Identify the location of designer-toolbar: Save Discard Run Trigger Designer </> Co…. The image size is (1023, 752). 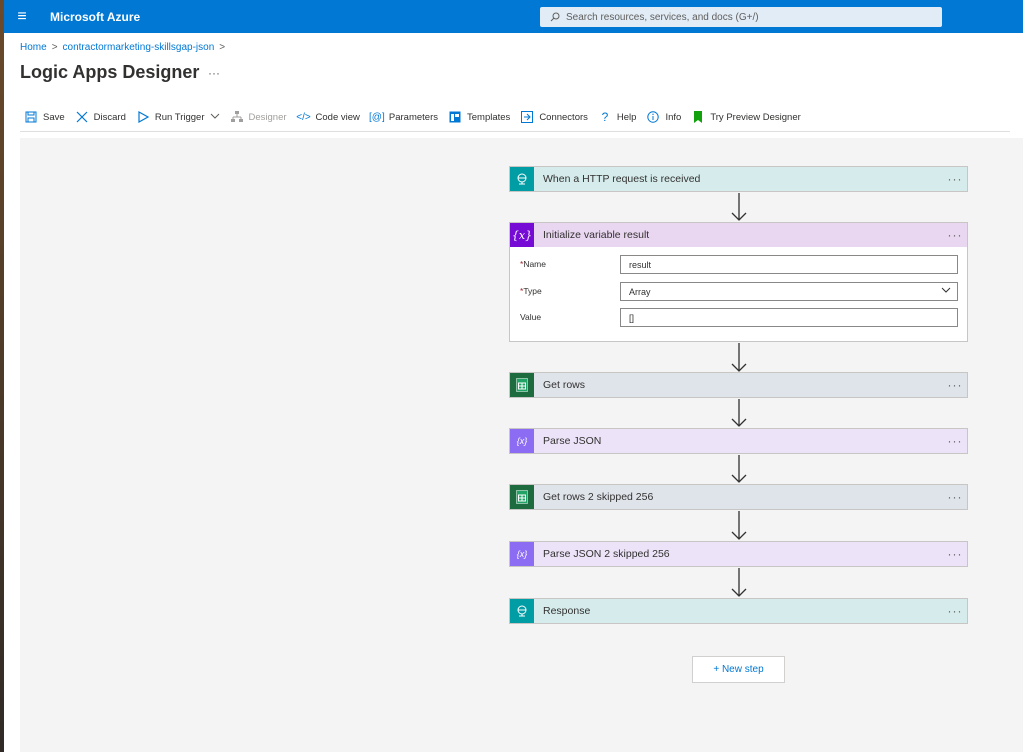
(417, 117).